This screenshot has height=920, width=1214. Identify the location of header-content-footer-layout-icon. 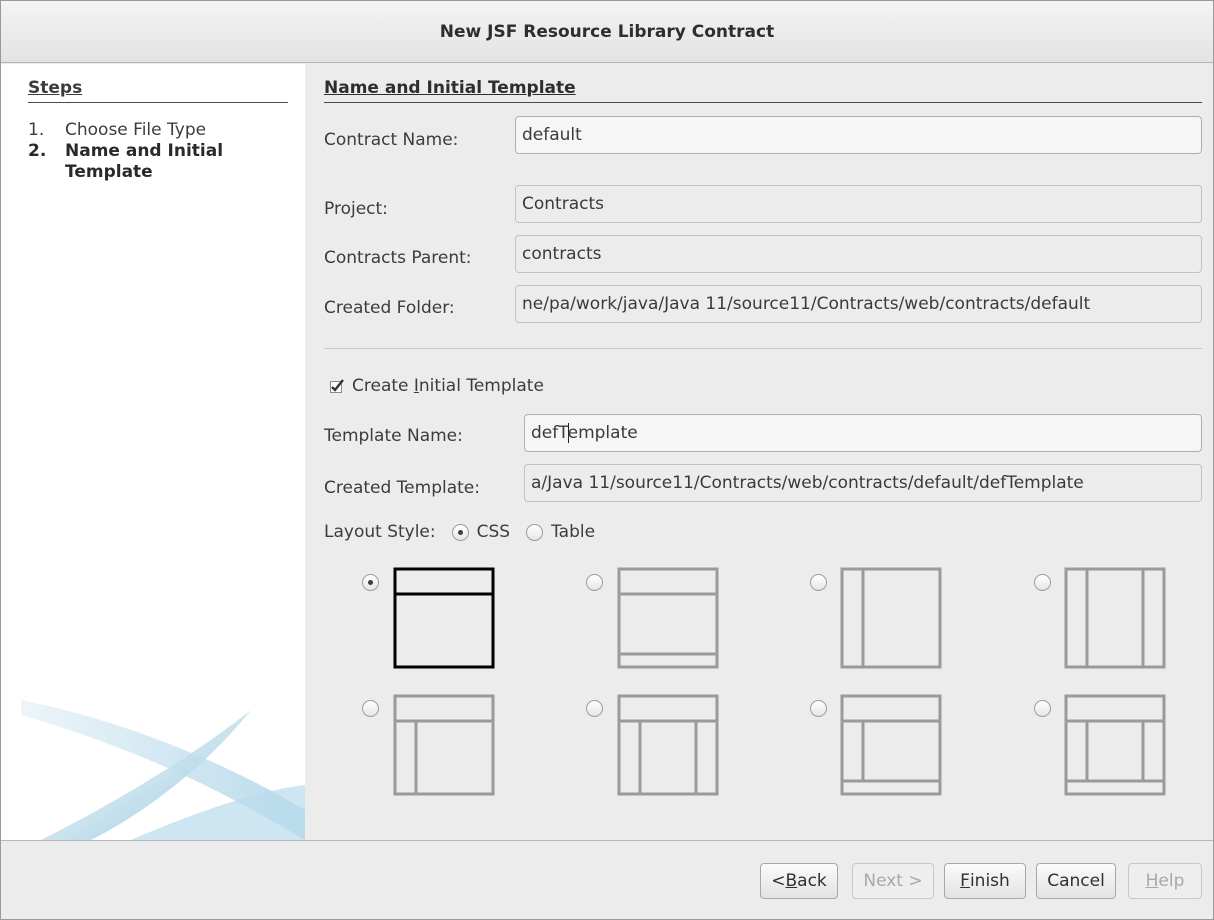
(668, 618).